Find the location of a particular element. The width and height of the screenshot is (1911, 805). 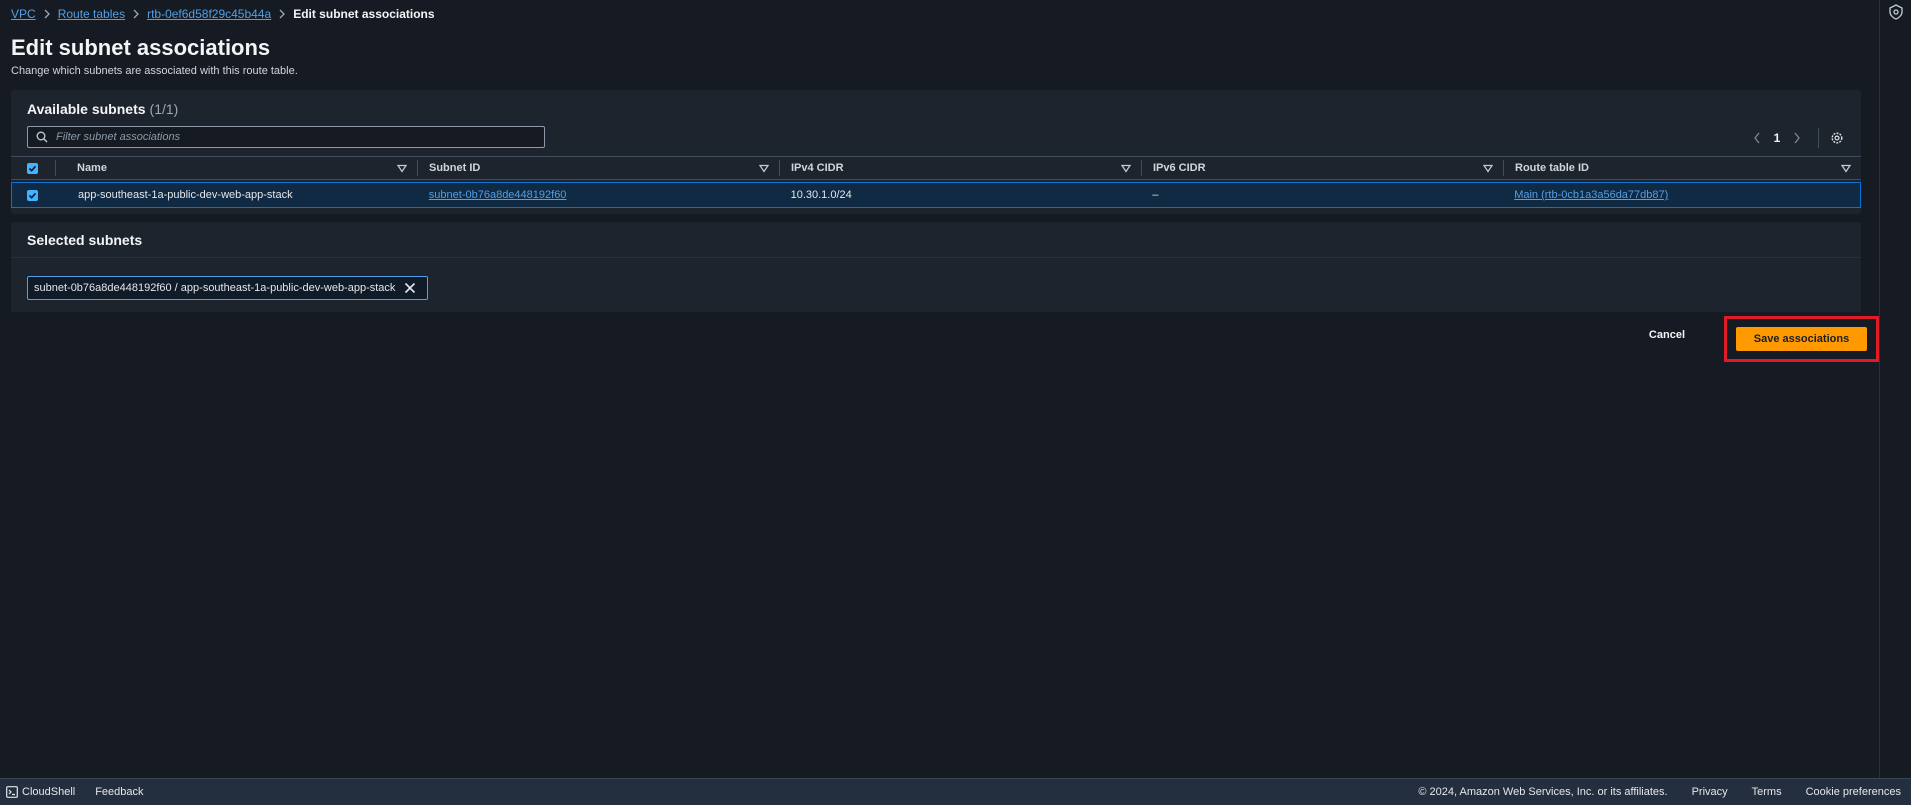

available-subnets-panel: Available subnets (1/1) 1 is located at coordinates (936, 152).